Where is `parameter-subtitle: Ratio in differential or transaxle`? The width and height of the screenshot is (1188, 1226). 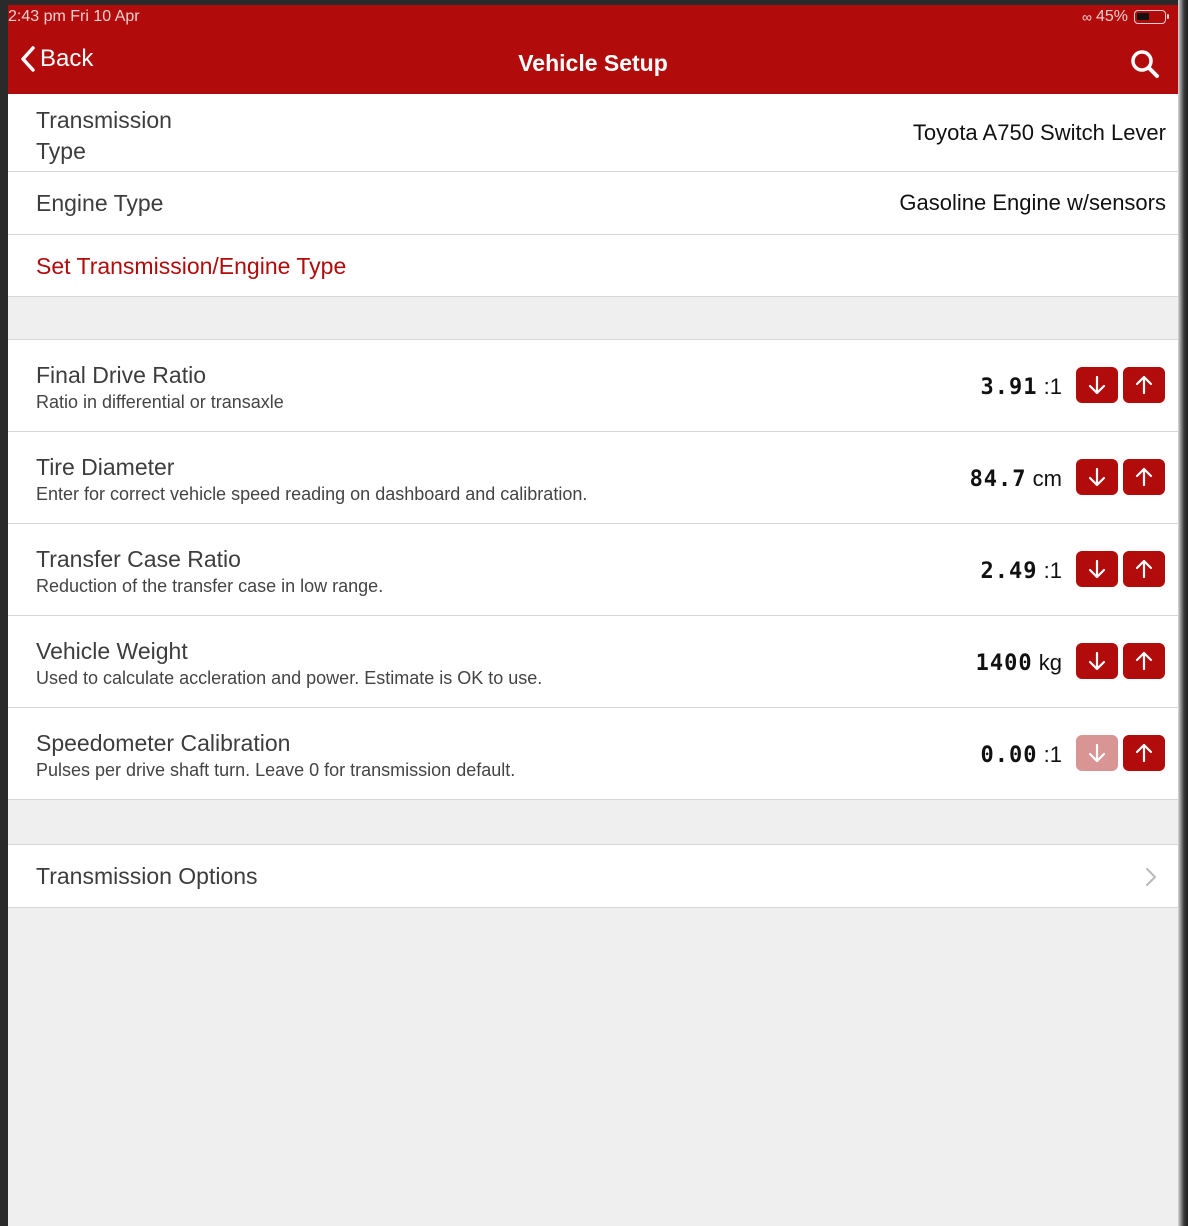 parameter-subtitle: Ratio in differential or transaxle is located at coordinates (160, 402).